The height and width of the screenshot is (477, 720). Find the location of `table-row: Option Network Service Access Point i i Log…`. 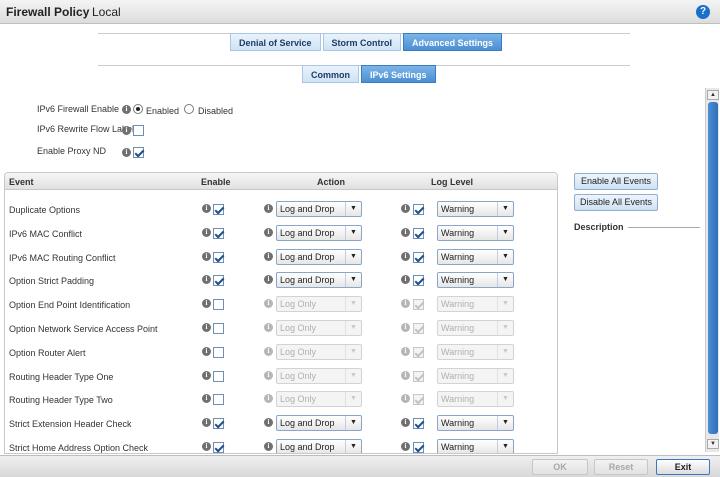

table-row: Option Network Service Access Point i i Log… is located at coordinates (281, 328).